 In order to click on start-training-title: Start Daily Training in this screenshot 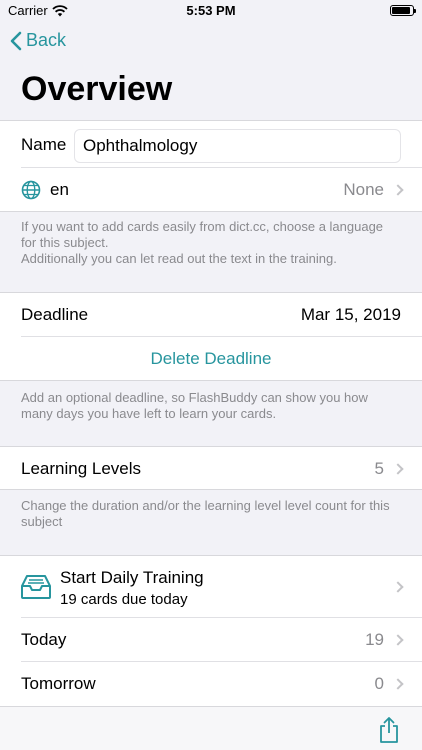, I will do `click(132, 577)`.